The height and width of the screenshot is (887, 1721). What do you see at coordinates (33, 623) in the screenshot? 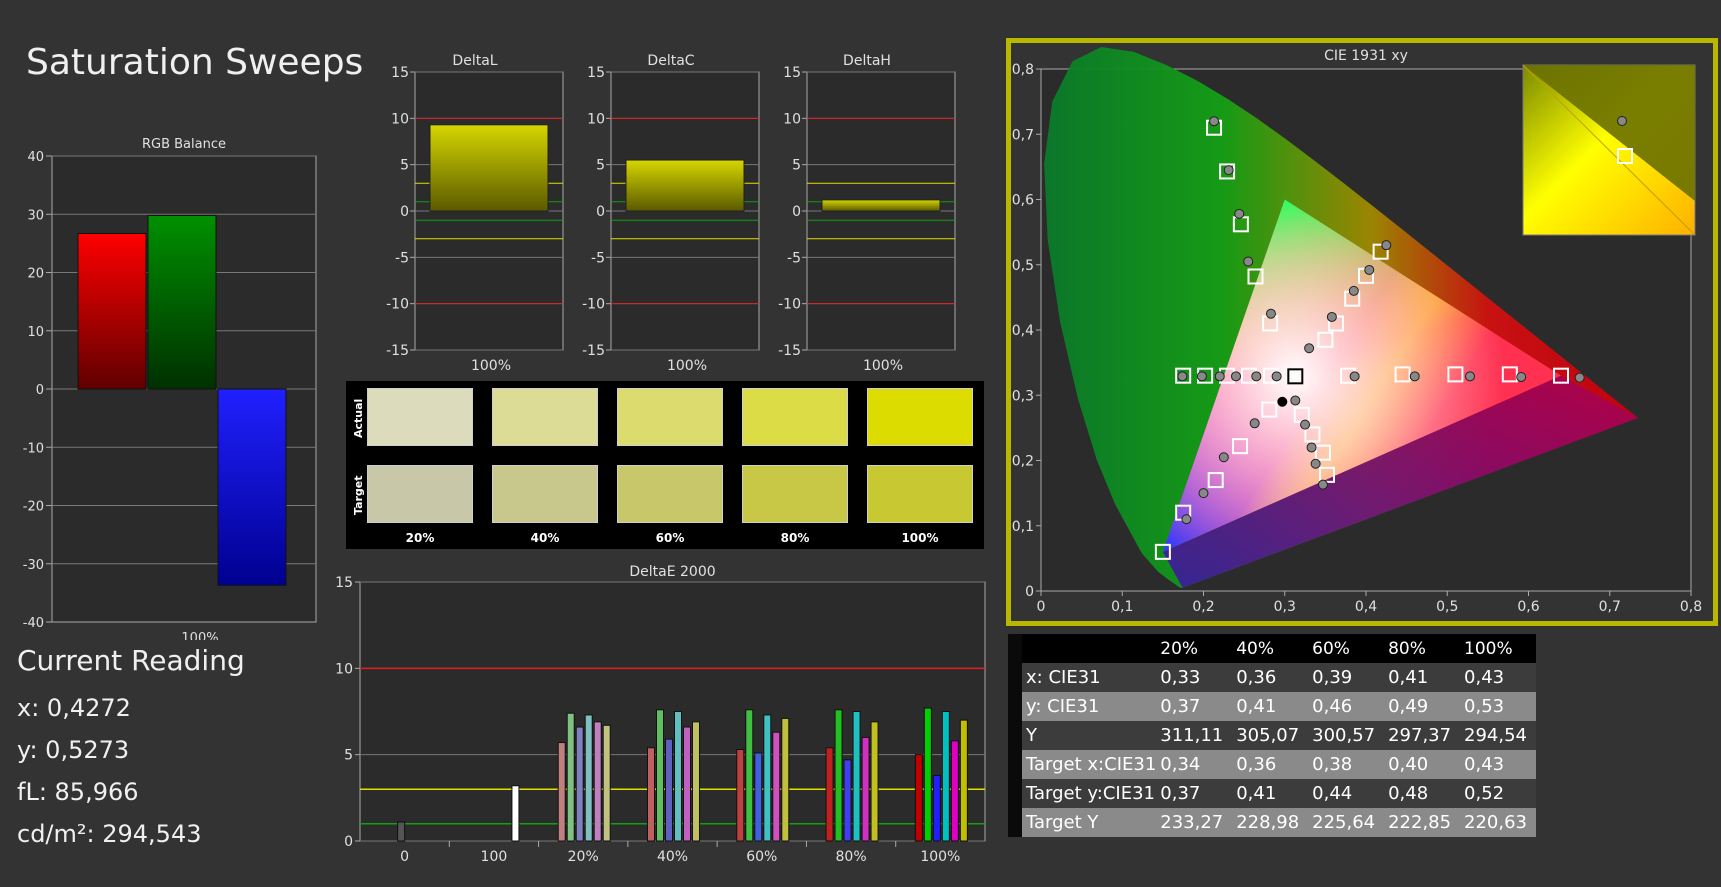
I see `y-tick-label: -40` at bounding box center [33, 623].